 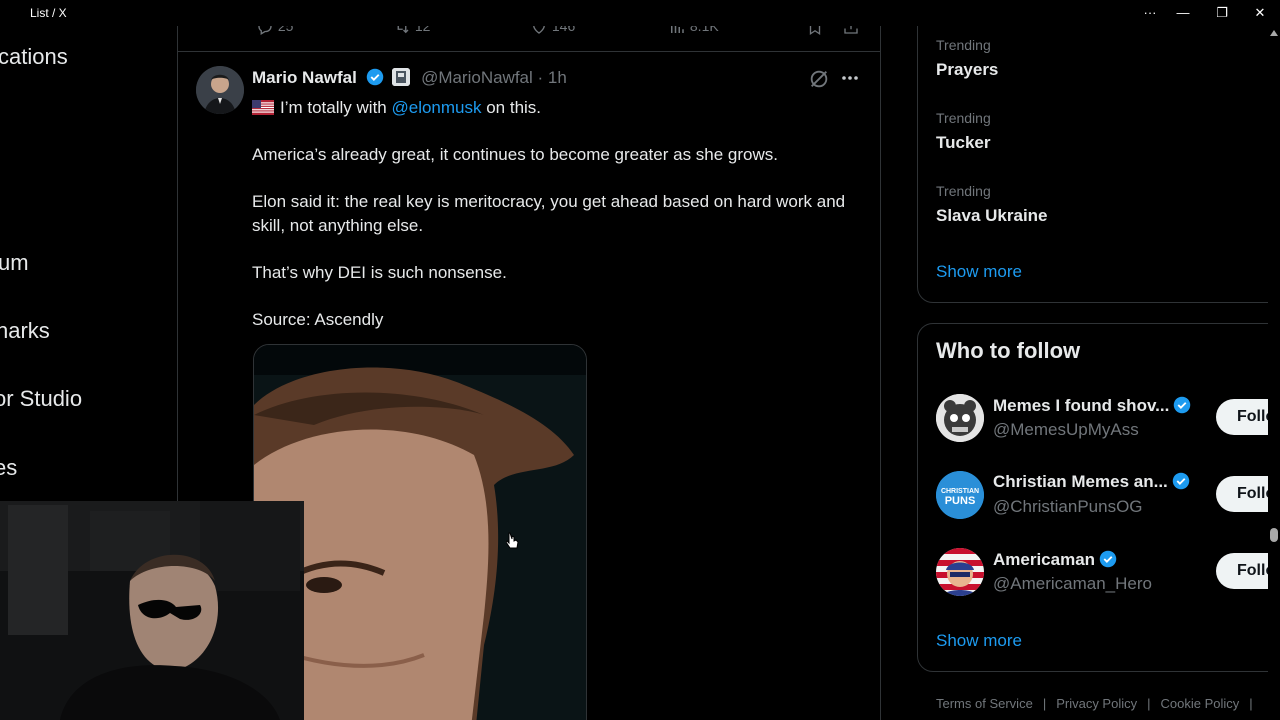 I want to click on reply-icon, so click(x=265, y=31).